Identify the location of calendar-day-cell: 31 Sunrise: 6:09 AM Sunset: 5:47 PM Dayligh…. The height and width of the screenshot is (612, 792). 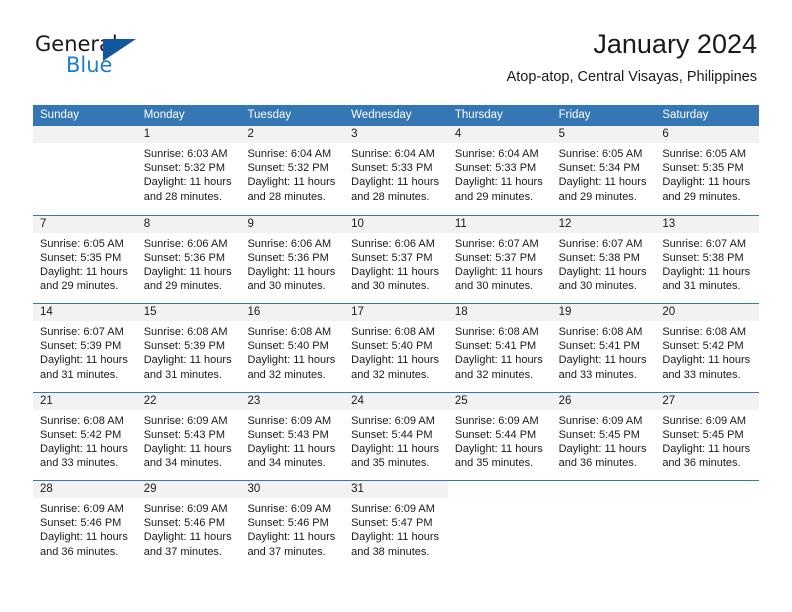
(396, 525).